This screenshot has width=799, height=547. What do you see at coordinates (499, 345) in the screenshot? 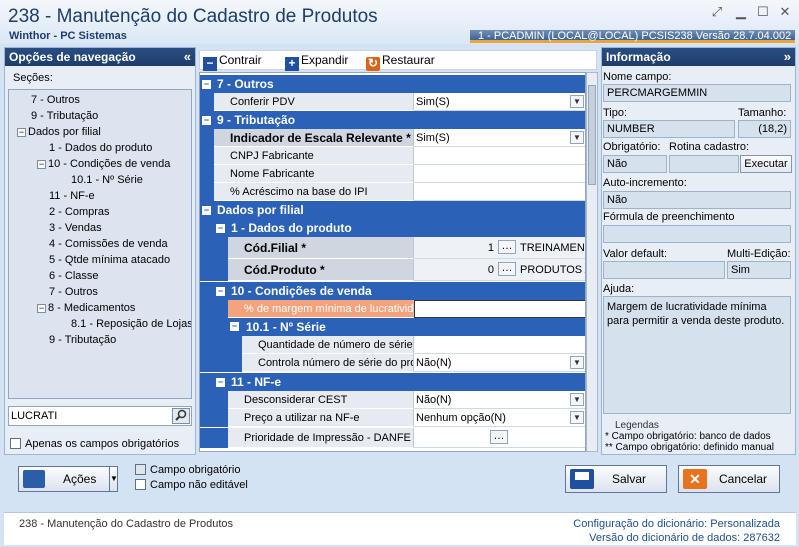
I see `field-value-qtd-numero-serie` at bounding box center [499, 345].